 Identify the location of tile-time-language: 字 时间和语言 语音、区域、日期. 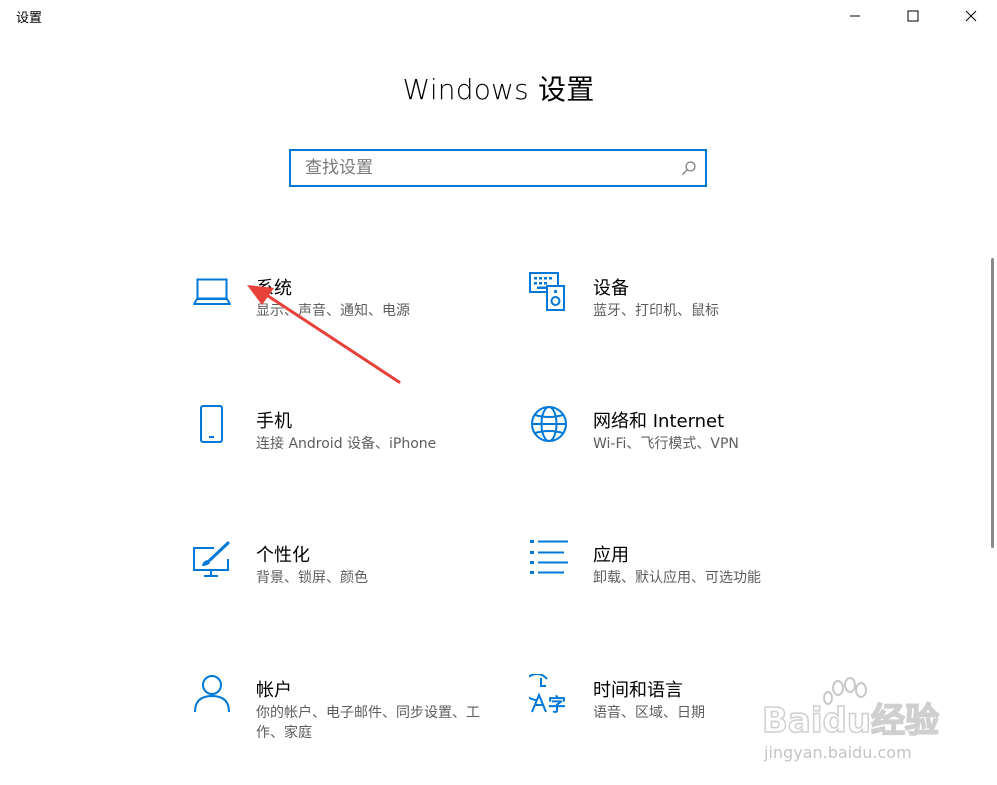
(689, 719).